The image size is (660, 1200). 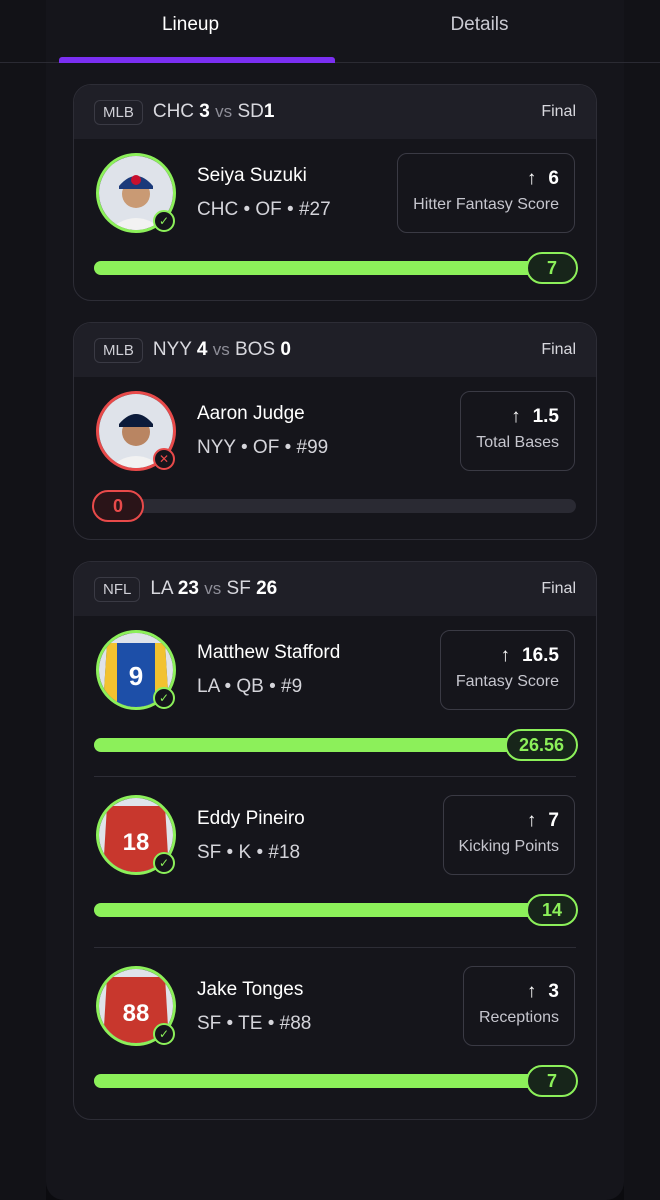 What do you see at coordinates (507, 681) in the screenshot?
I see `stat-label: Fantasy Score` at bounding box center [507, 681].